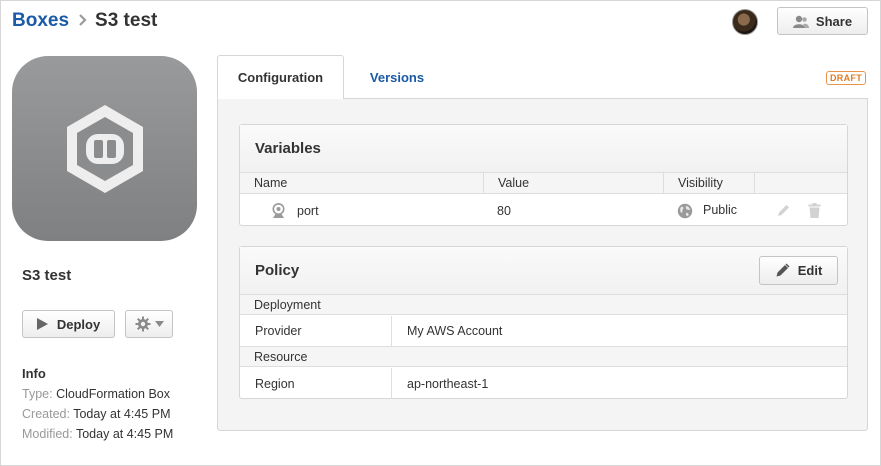  I want to click on policy-row-provider: Provider My AWS Account, so click(543, 331).